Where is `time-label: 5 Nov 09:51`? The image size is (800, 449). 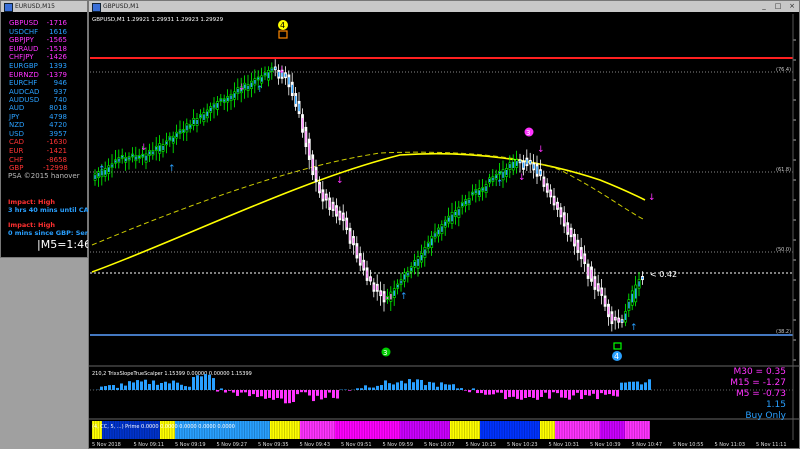
time-label: 5 Nov 09:51 is located at coordinates (356, 445).